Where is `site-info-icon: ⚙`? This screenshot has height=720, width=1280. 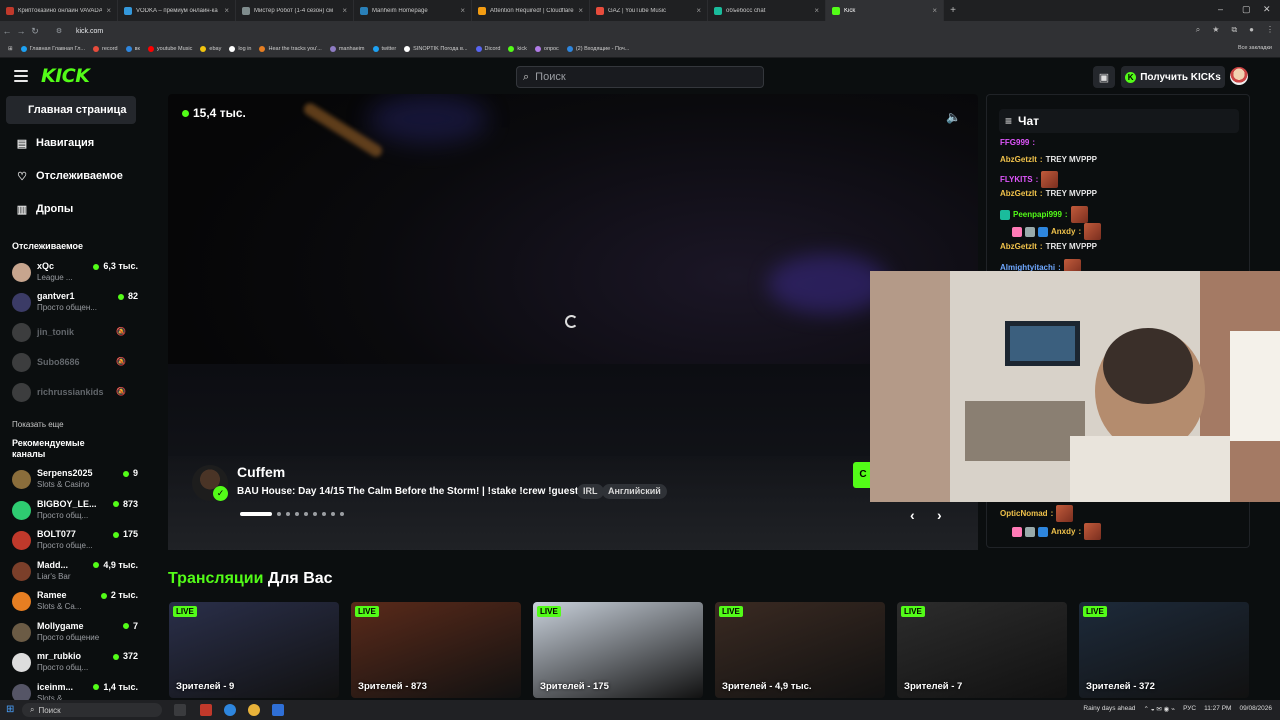
site-info-icon: ⚙ is located at coordinates (59, 31).